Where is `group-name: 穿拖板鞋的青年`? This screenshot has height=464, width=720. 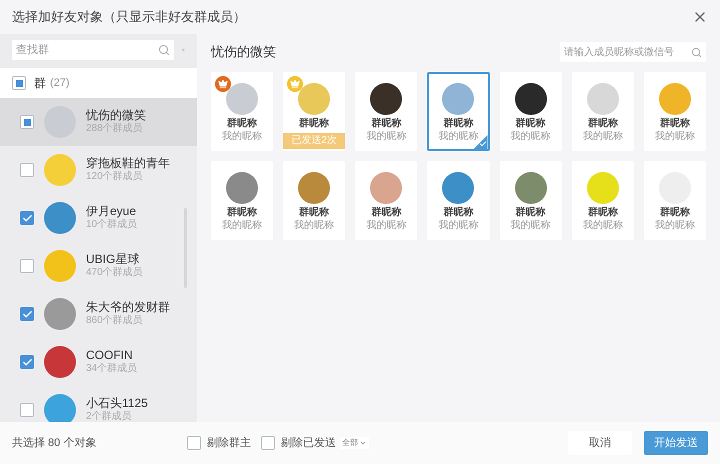 group-name: 穿拖板鞋的青年 is located at coordinates (128, 163).